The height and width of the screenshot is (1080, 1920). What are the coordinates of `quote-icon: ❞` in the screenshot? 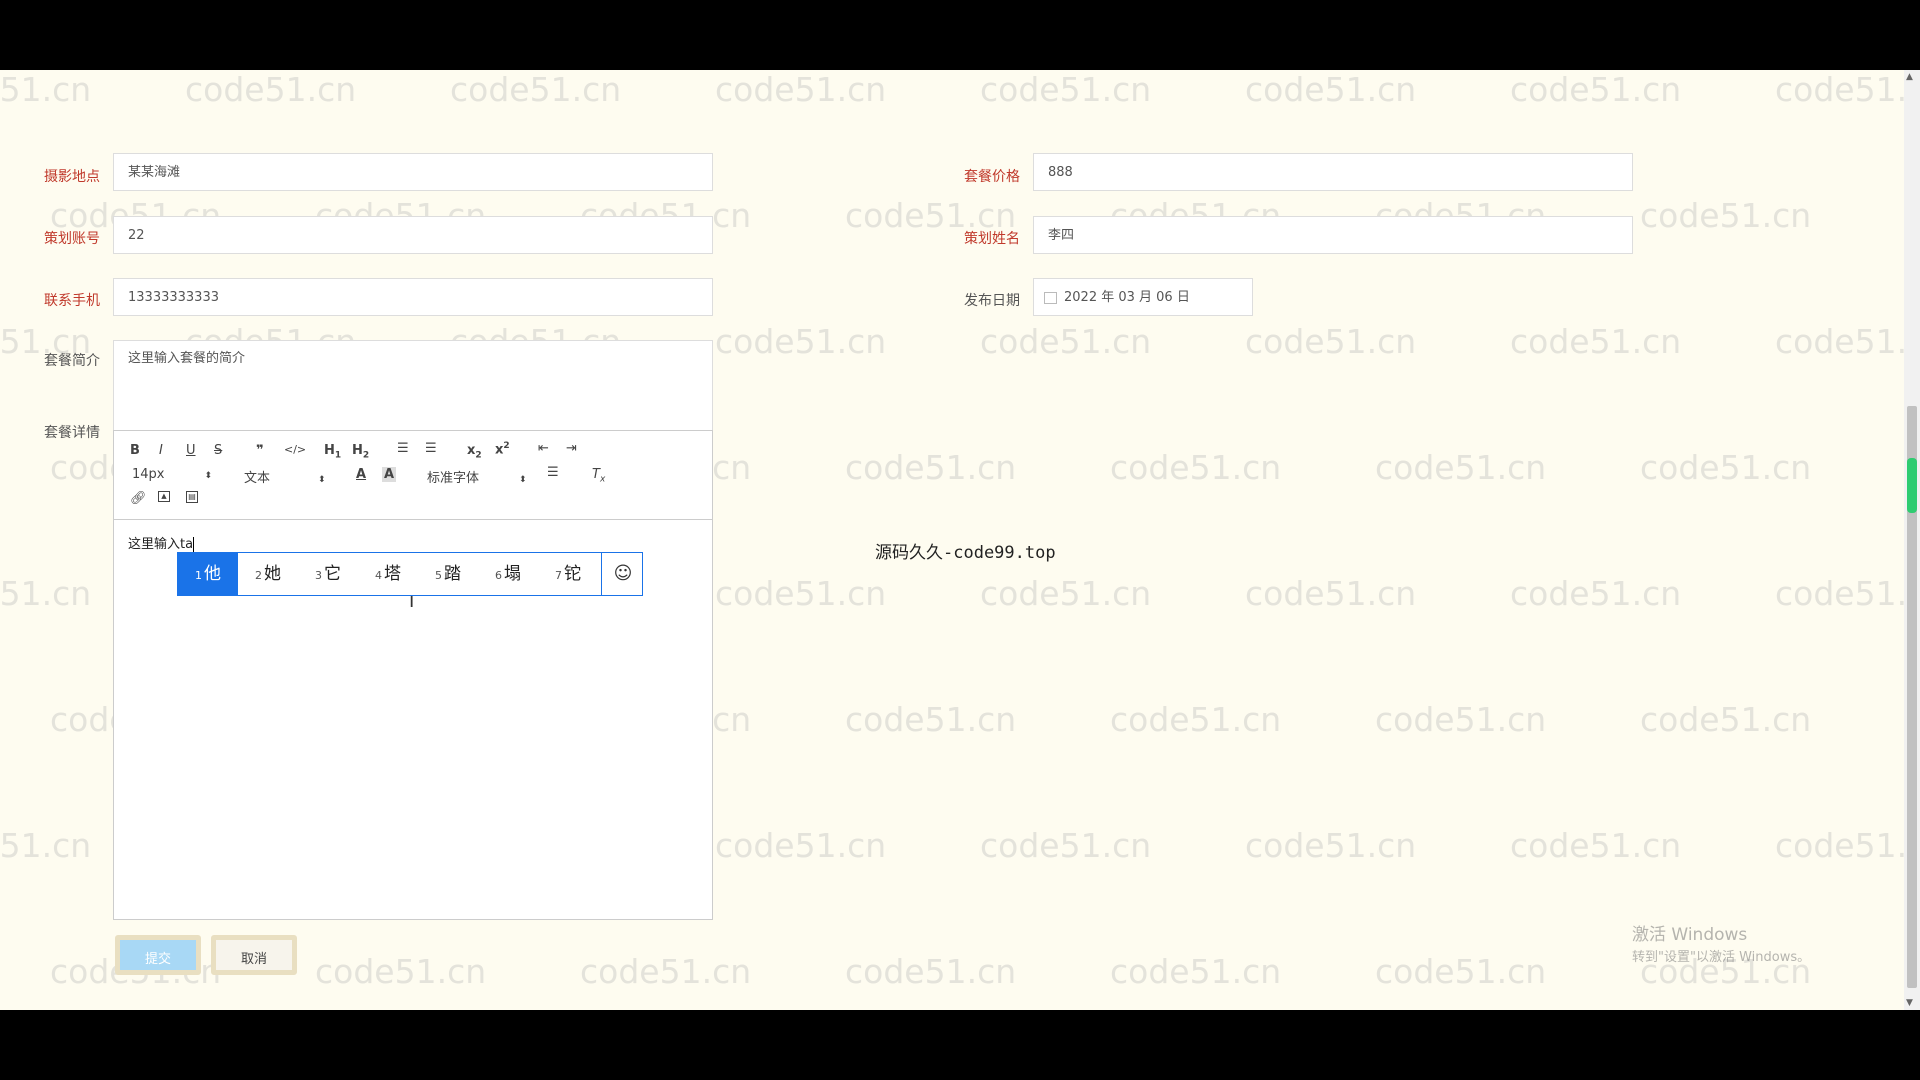 It's located at (260, 450).